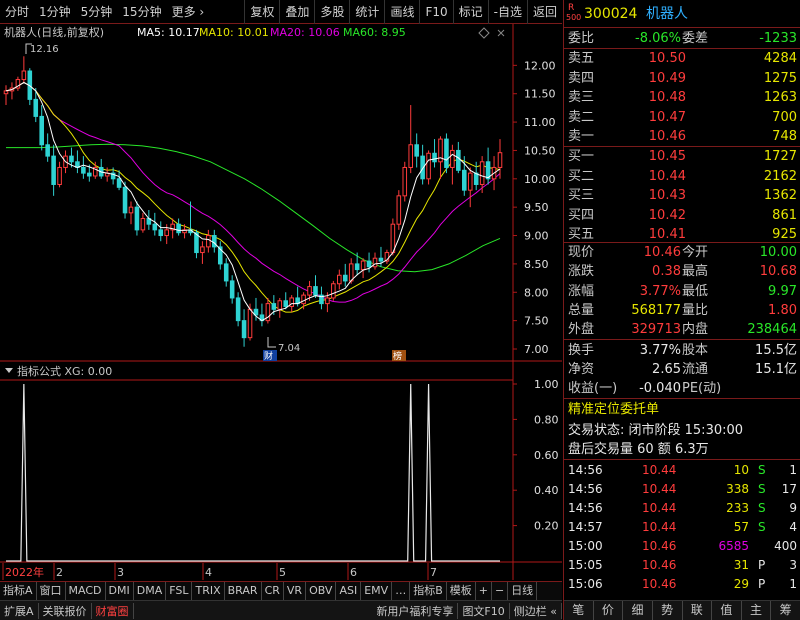  What do you see at coordinates (682, 546) in the screenshot?
I see `trade-row: 15:00 10.46 6585 400` at bounding box center [682, 546].